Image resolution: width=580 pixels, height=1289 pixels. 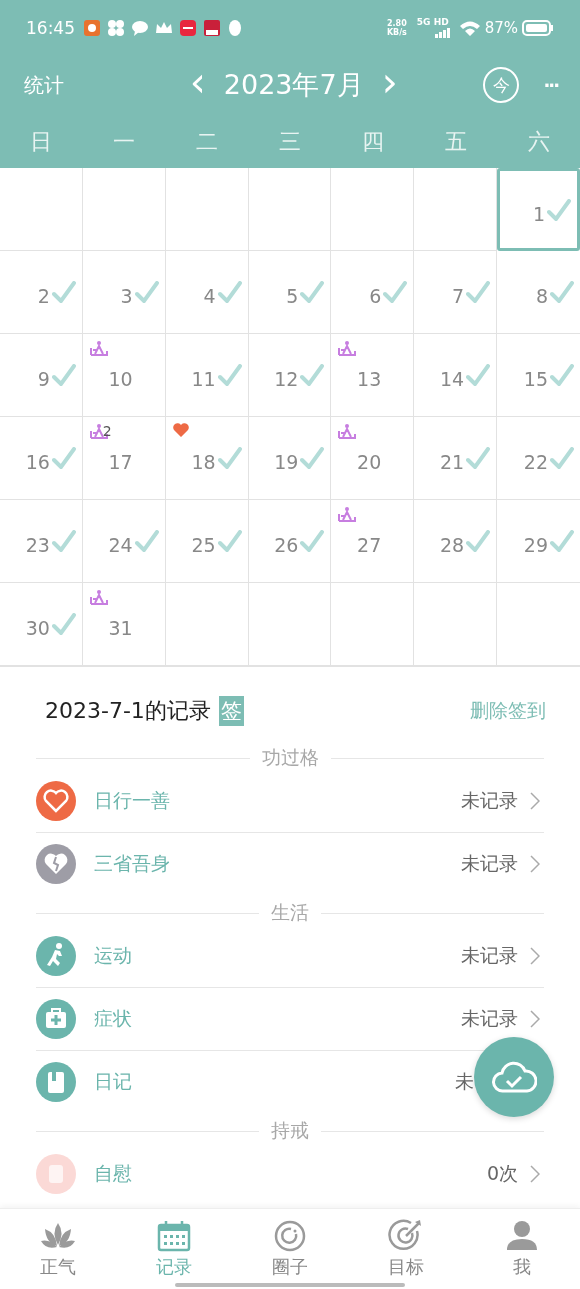 What do you see at coordinates (375, 296) in the screenshot?
I see `day-number: 6` at bounding box center [375, 296].